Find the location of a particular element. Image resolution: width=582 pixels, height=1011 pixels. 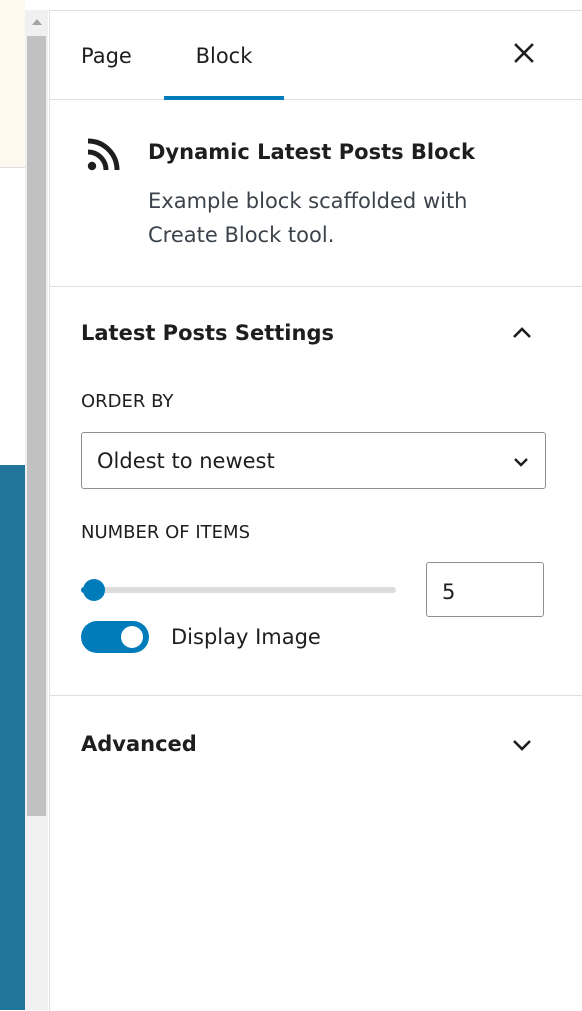

close-sidebar-button is located at coordinates (524, 53).